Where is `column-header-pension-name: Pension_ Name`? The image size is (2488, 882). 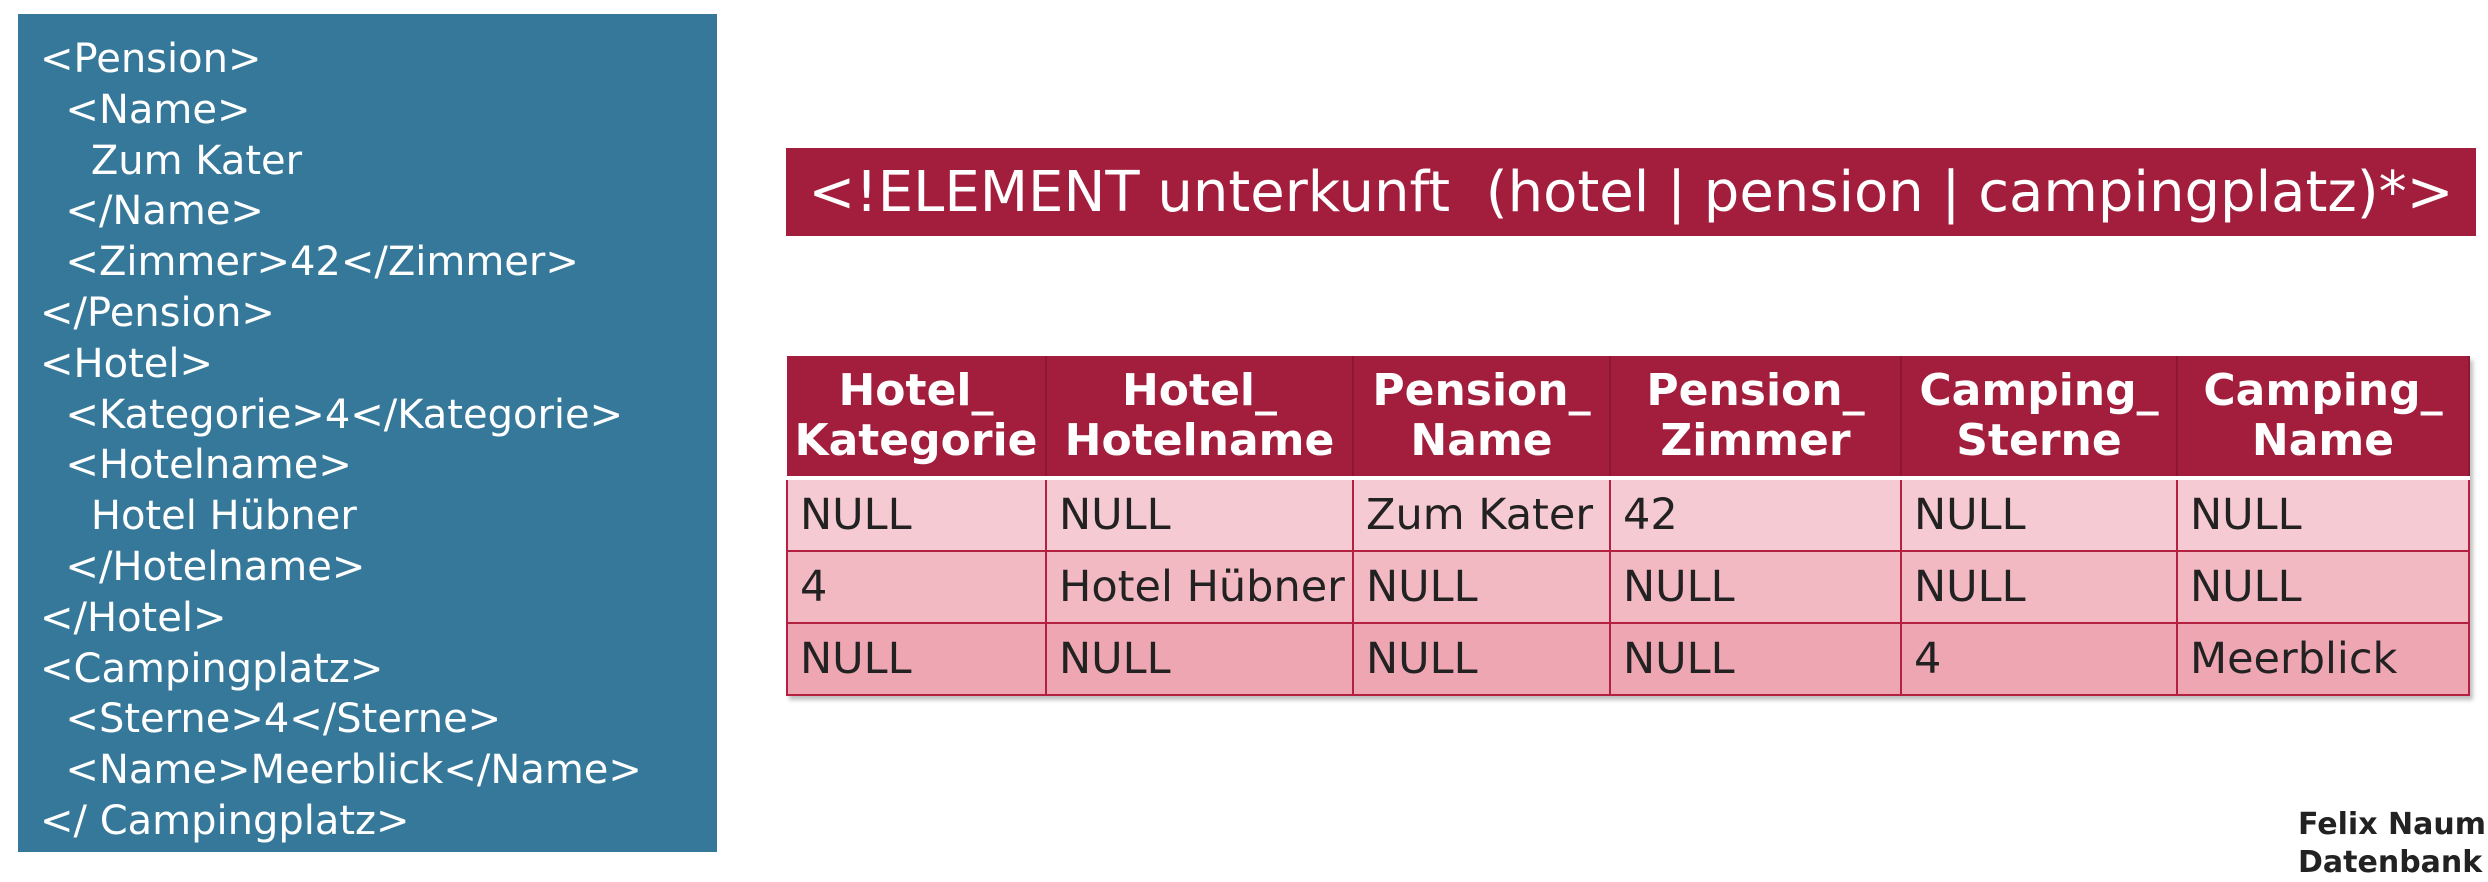
column-header-pension-name: Pension_ Name is located at coordinates (1482, 418).